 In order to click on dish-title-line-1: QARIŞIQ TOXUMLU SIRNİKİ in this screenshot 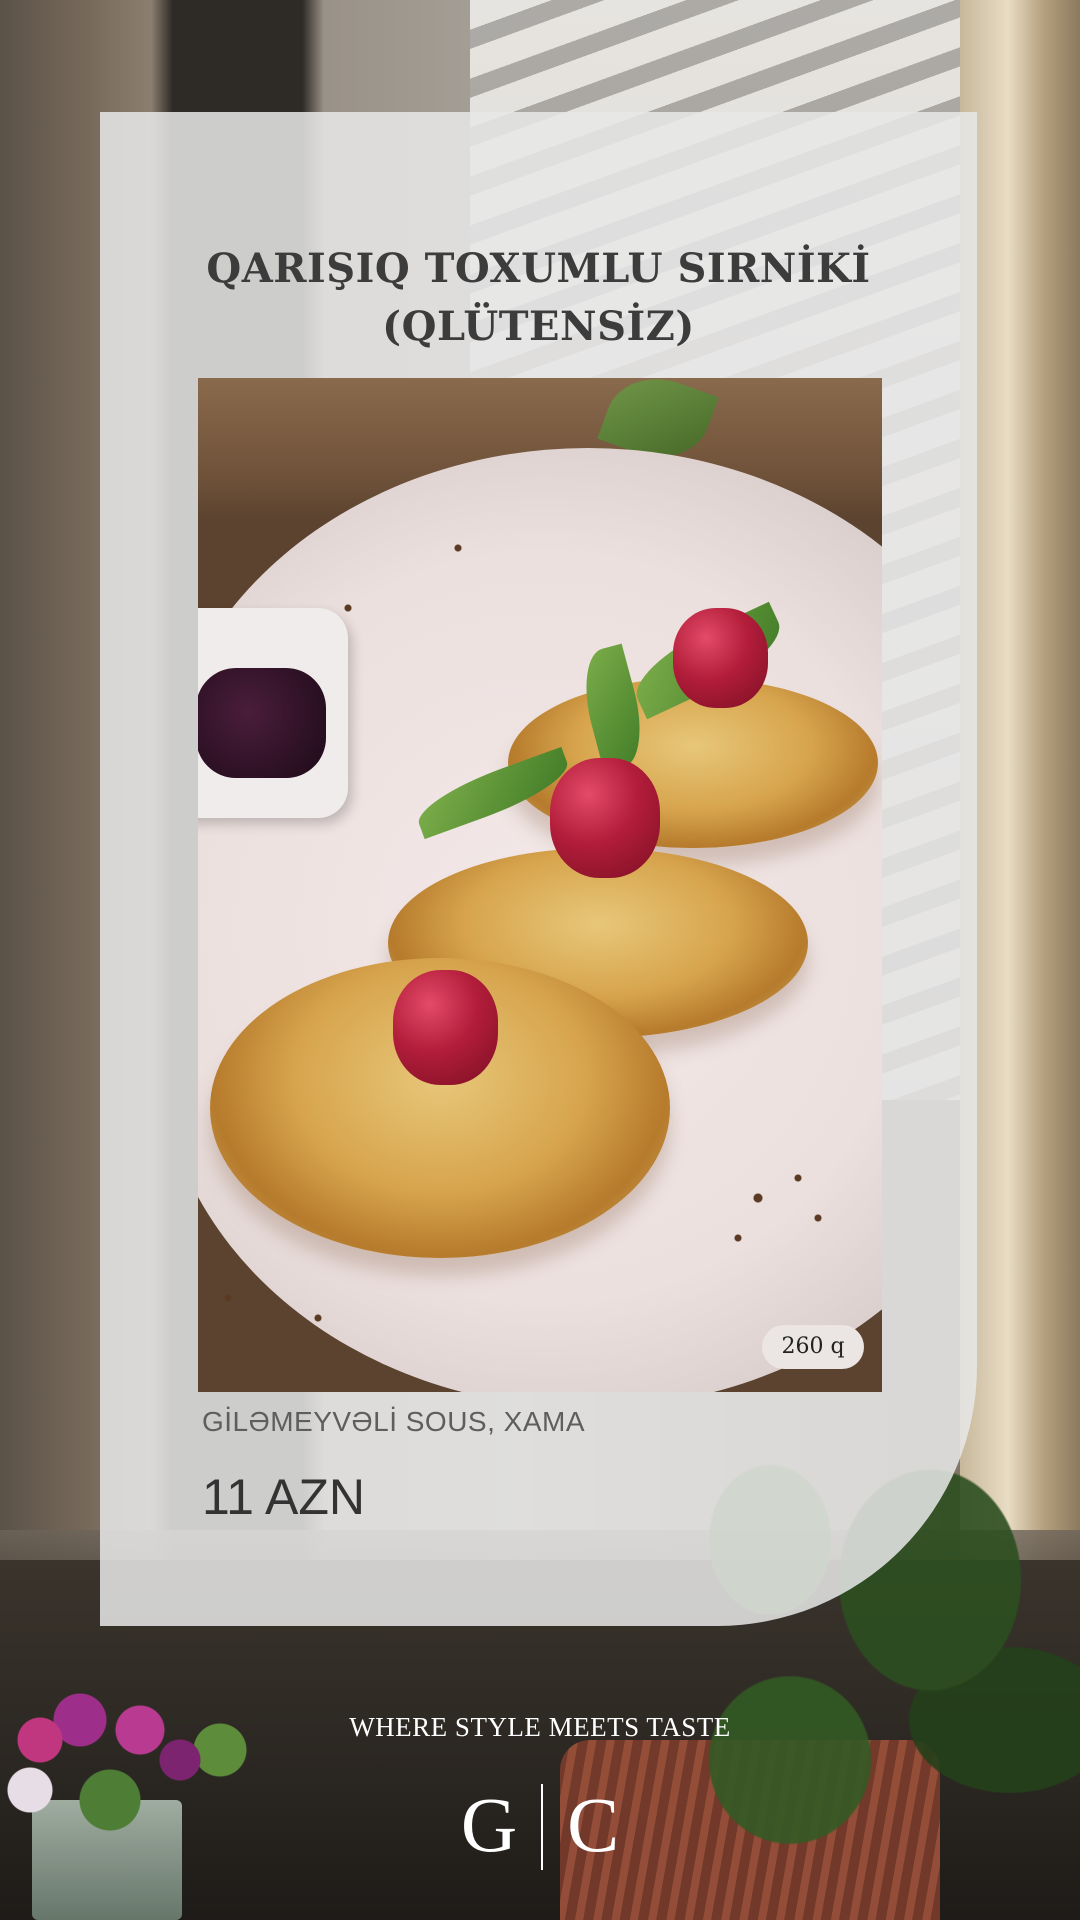, I will do `click(538, 268)`.